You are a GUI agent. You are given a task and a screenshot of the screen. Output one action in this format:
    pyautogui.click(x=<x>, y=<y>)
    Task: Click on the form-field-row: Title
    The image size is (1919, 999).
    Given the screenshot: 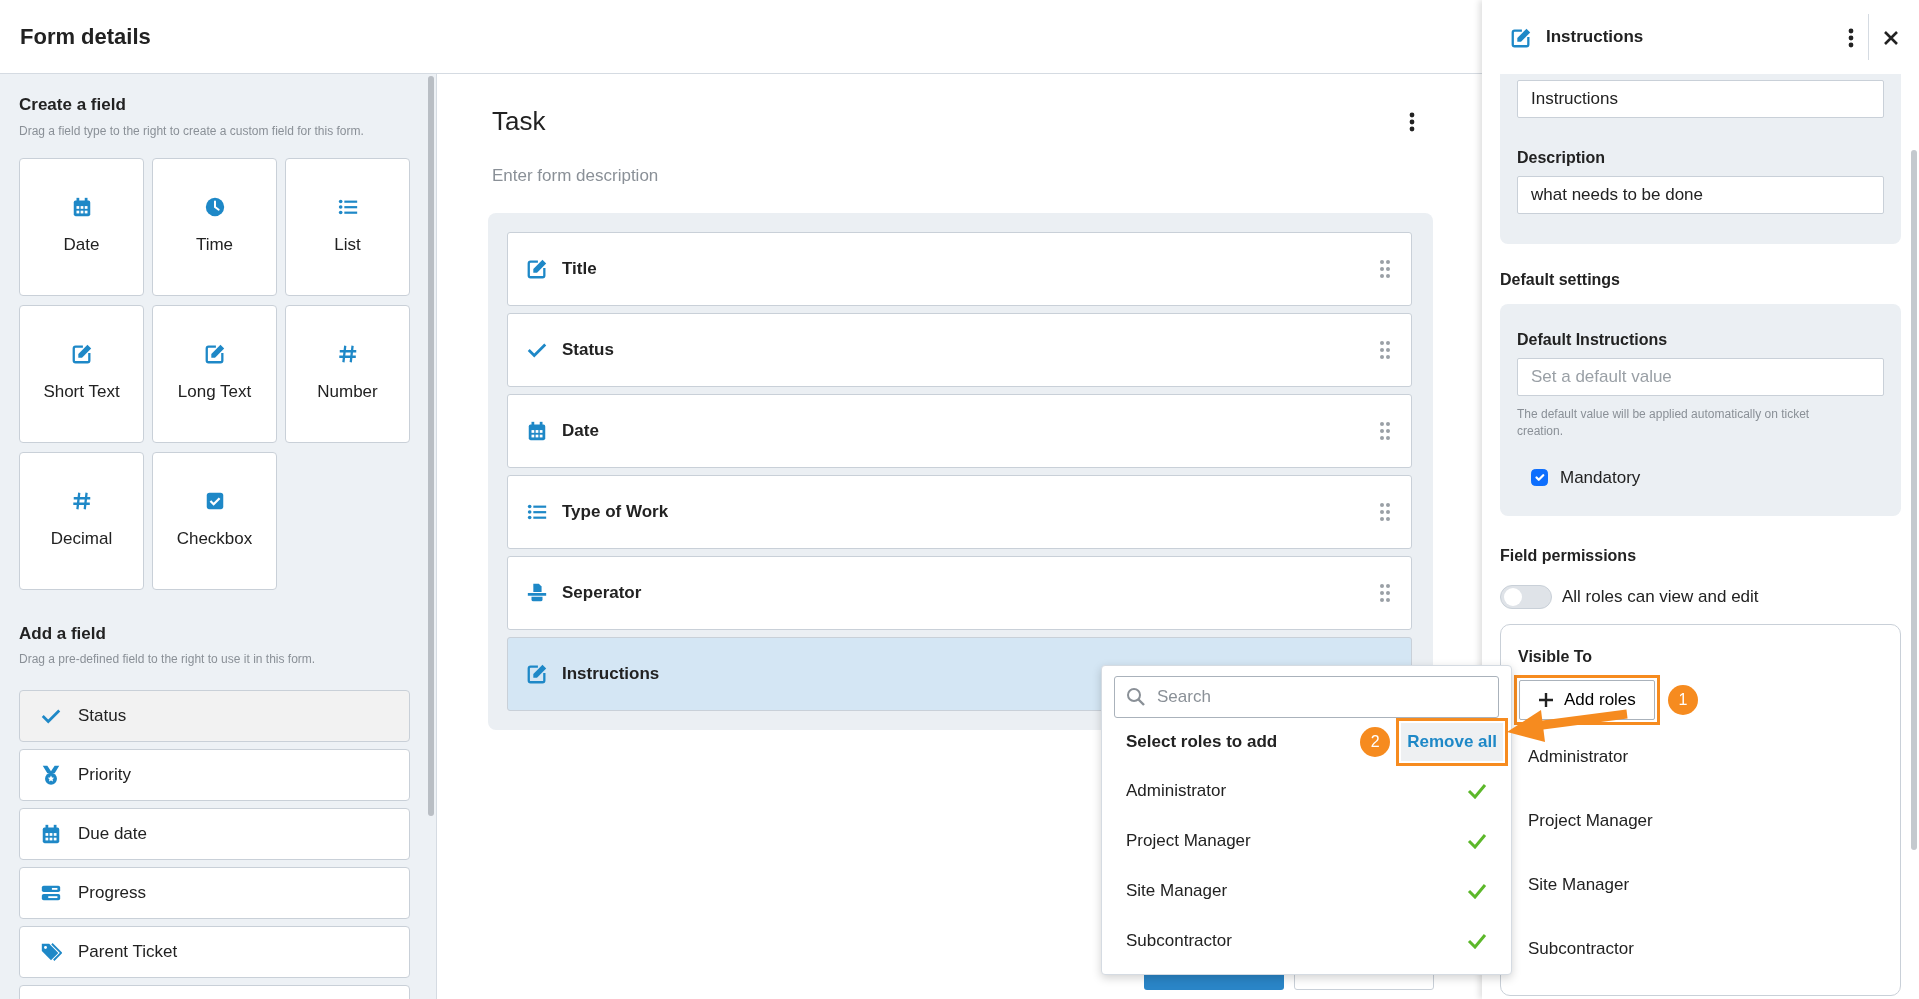 What is the action you would take?
    pyautogui.click(x=959, y=268)
    